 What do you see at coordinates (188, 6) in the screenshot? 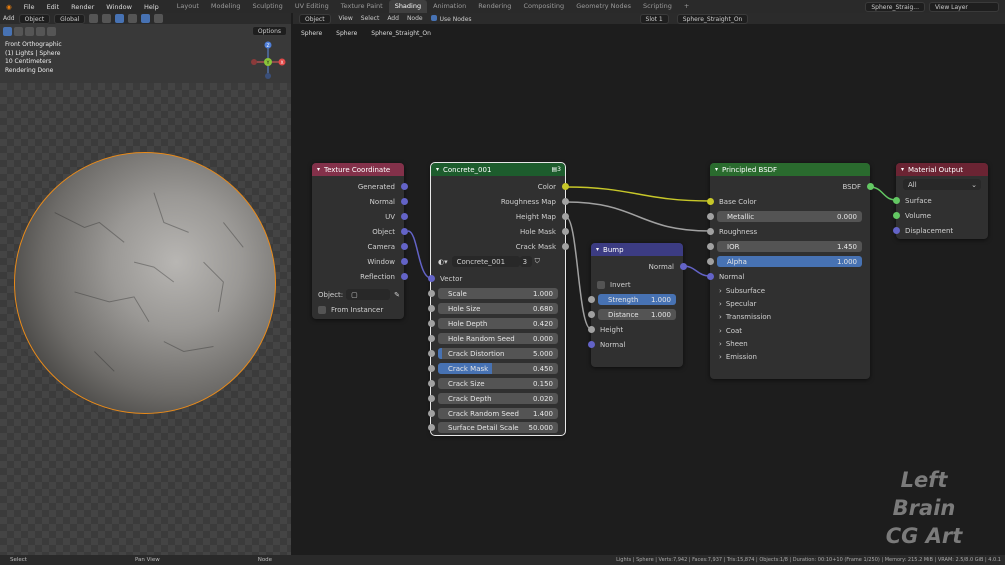
I see `tab-layout: Layout` at bounding box center [188, 6].